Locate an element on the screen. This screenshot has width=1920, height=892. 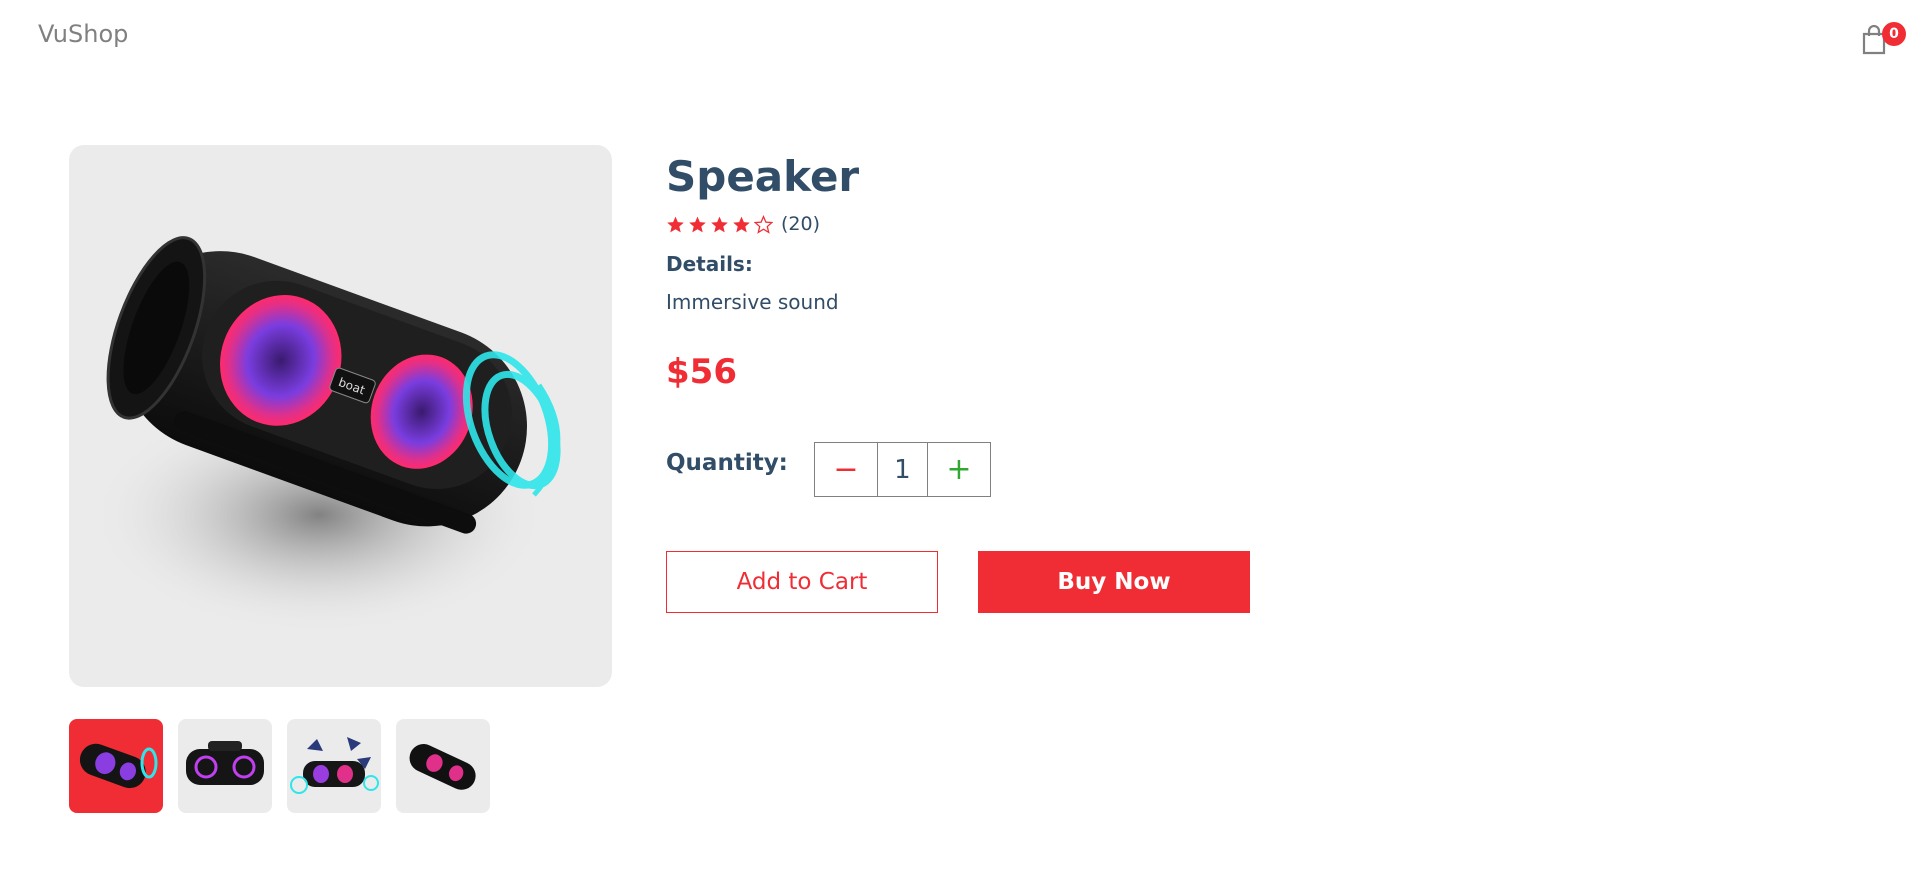
details-label: Details: is located at coordinates (709, 264).